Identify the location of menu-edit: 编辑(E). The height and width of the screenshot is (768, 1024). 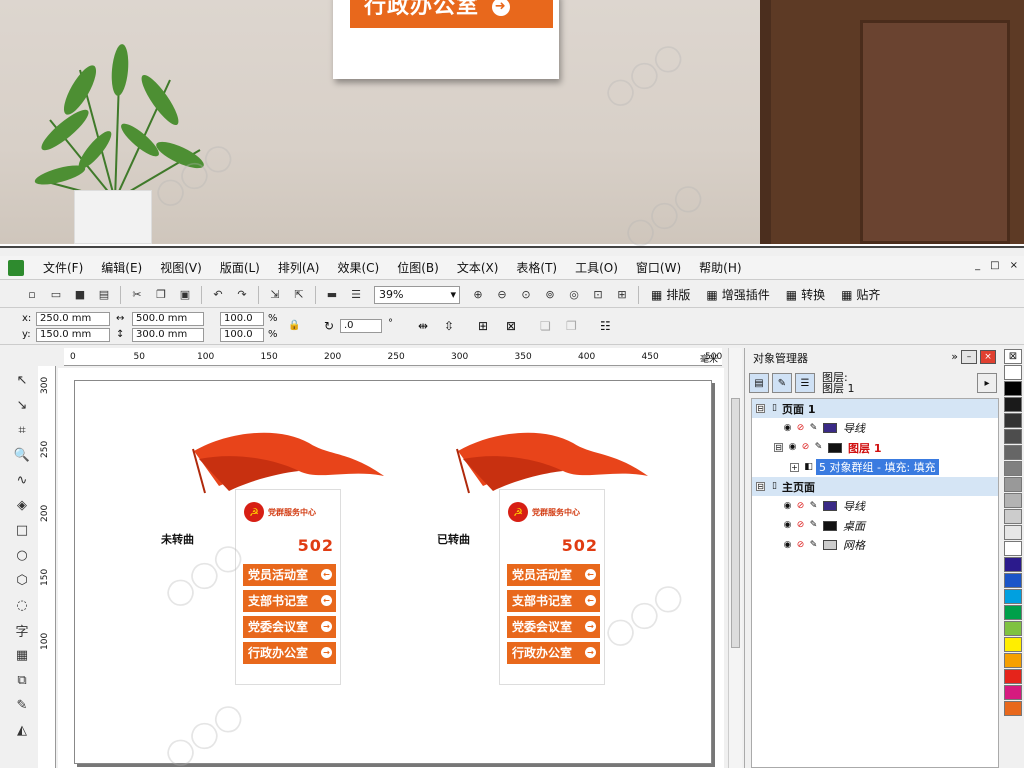
(121, 267).